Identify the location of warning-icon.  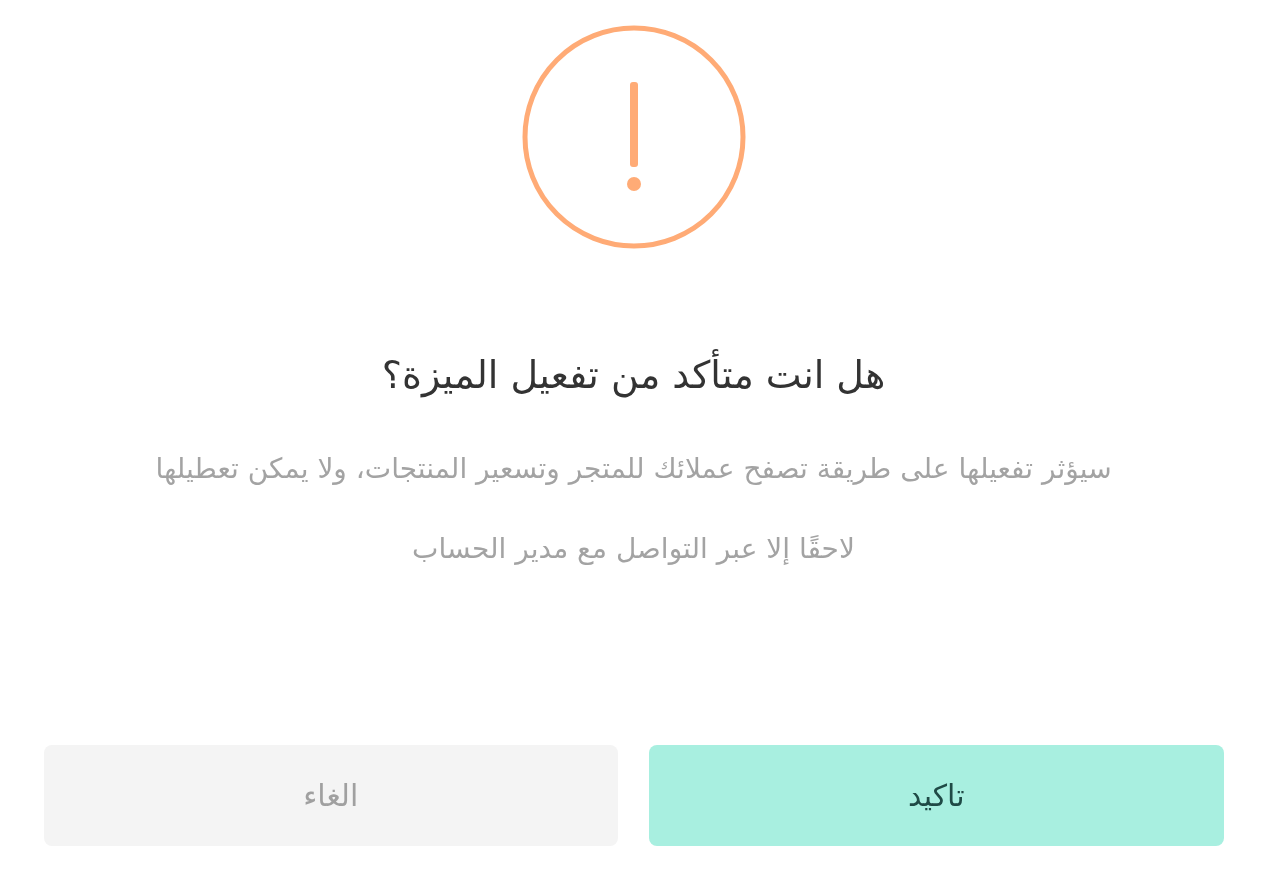
(633, 137).